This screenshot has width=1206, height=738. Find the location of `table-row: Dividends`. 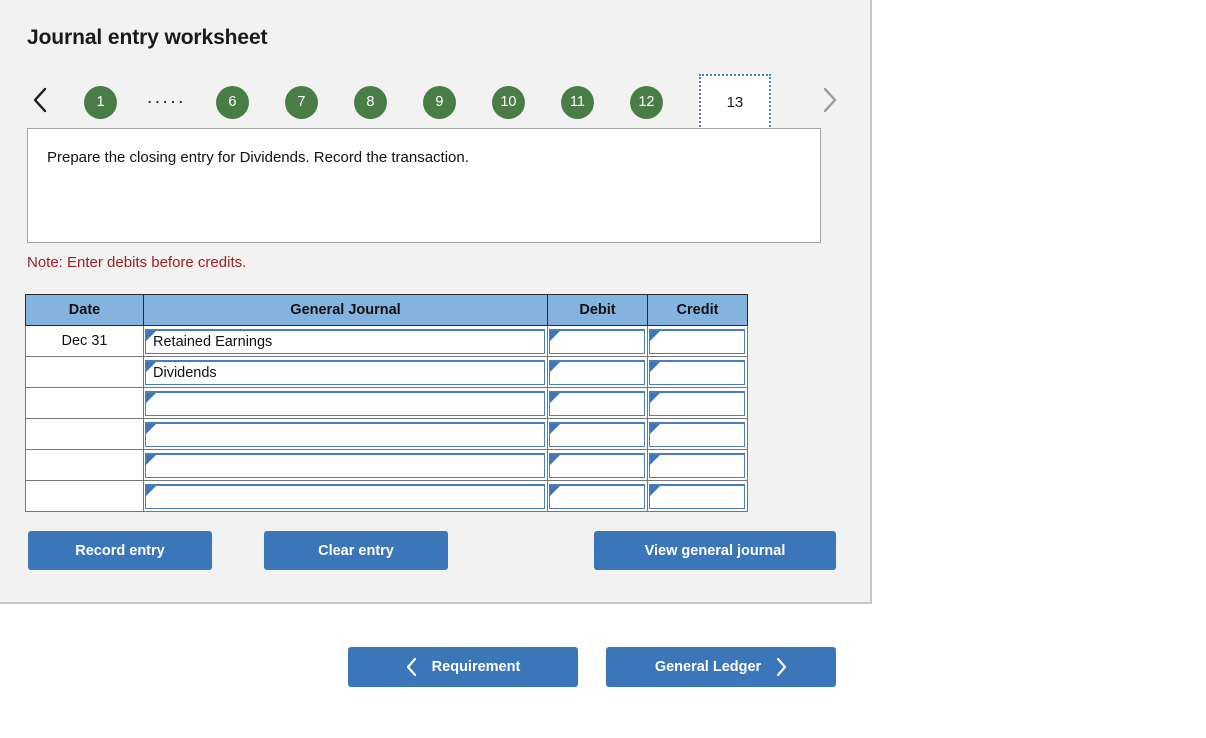

table-row: Dividends is located at coordinates (386, 372).